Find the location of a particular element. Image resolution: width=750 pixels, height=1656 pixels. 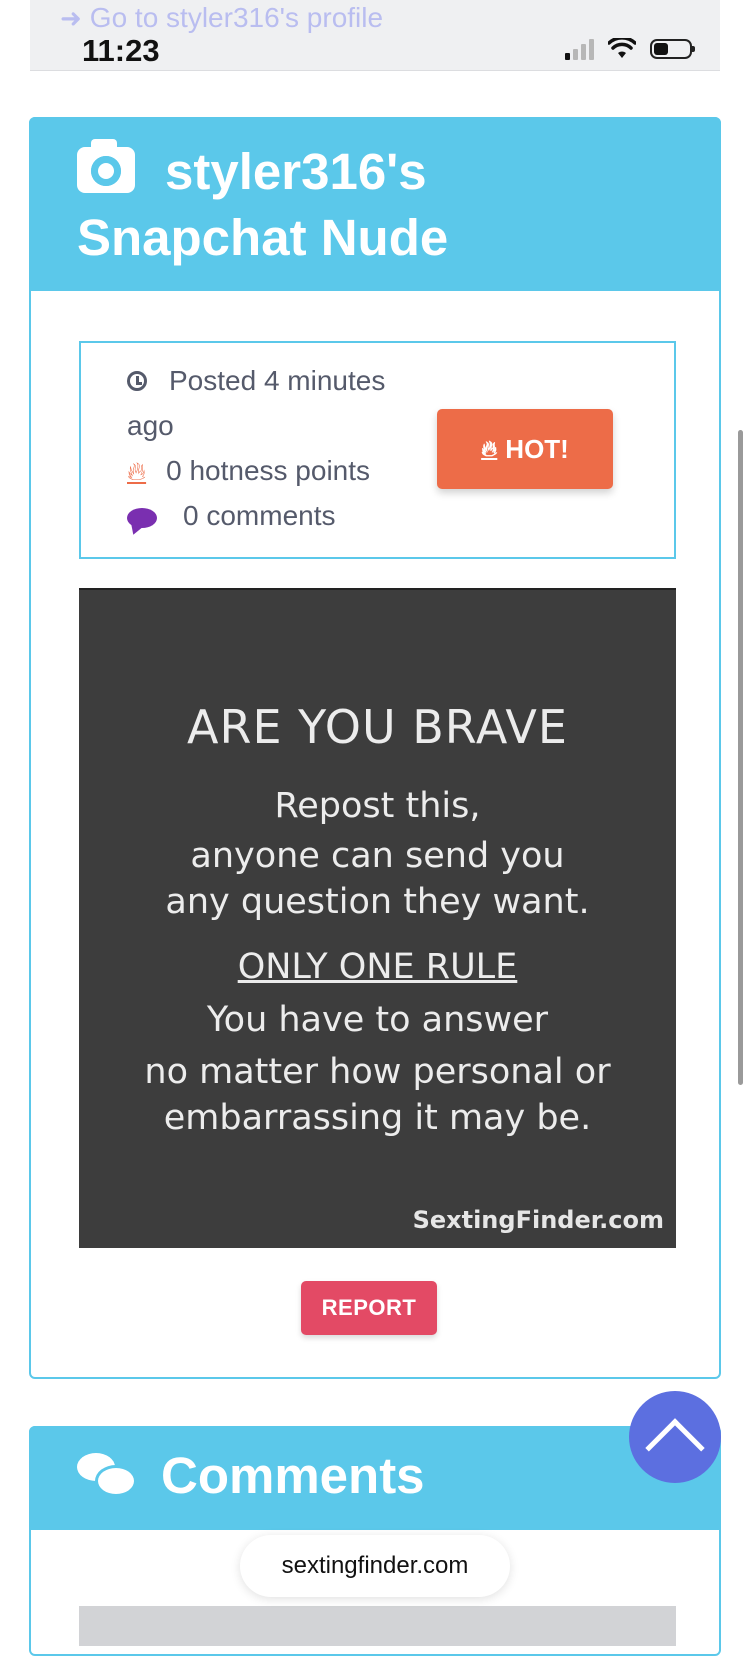

wifi-icon is located at coordinates (622, 48).